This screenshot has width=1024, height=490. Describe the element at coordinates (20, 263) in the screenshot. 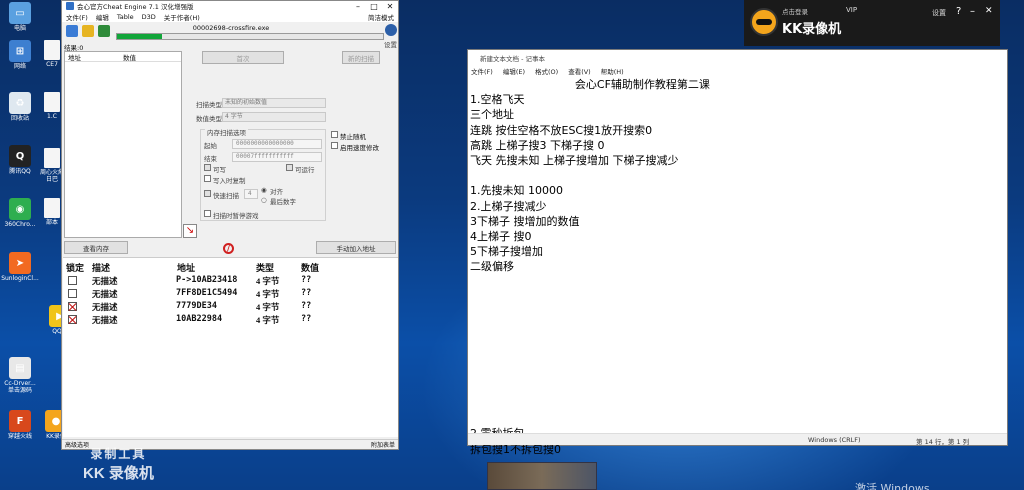

I see `desktop-app-icon: ➤` at that location.